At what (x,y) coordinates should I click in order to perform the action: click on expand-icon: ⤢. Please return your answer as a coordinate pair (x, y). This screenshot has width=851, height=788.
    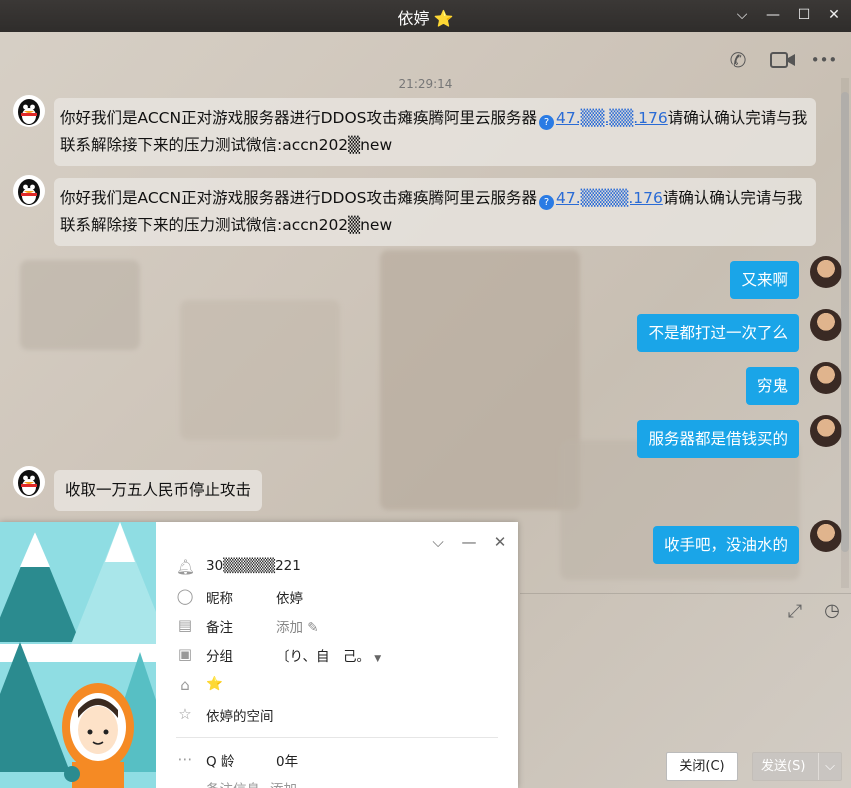
    Looking at the image, I should click on (795, 612).